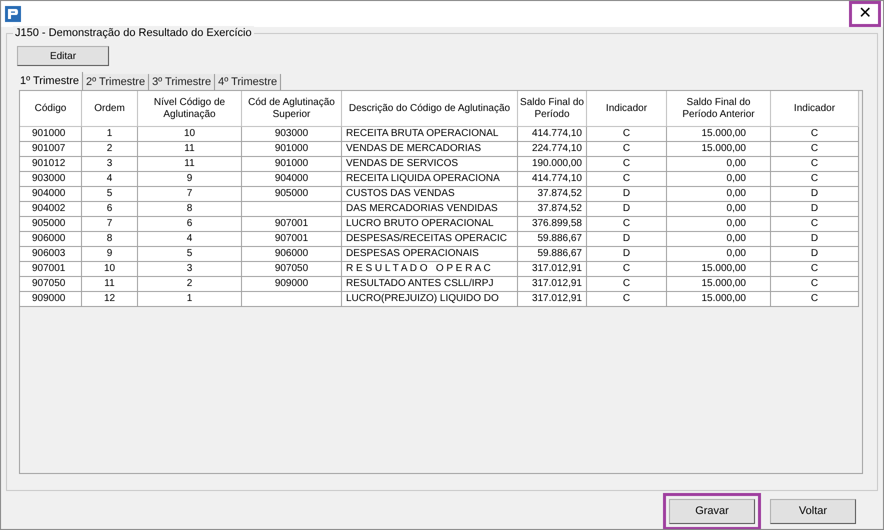  I want to click on parent-code-cell: 906000, so click(292, 254).